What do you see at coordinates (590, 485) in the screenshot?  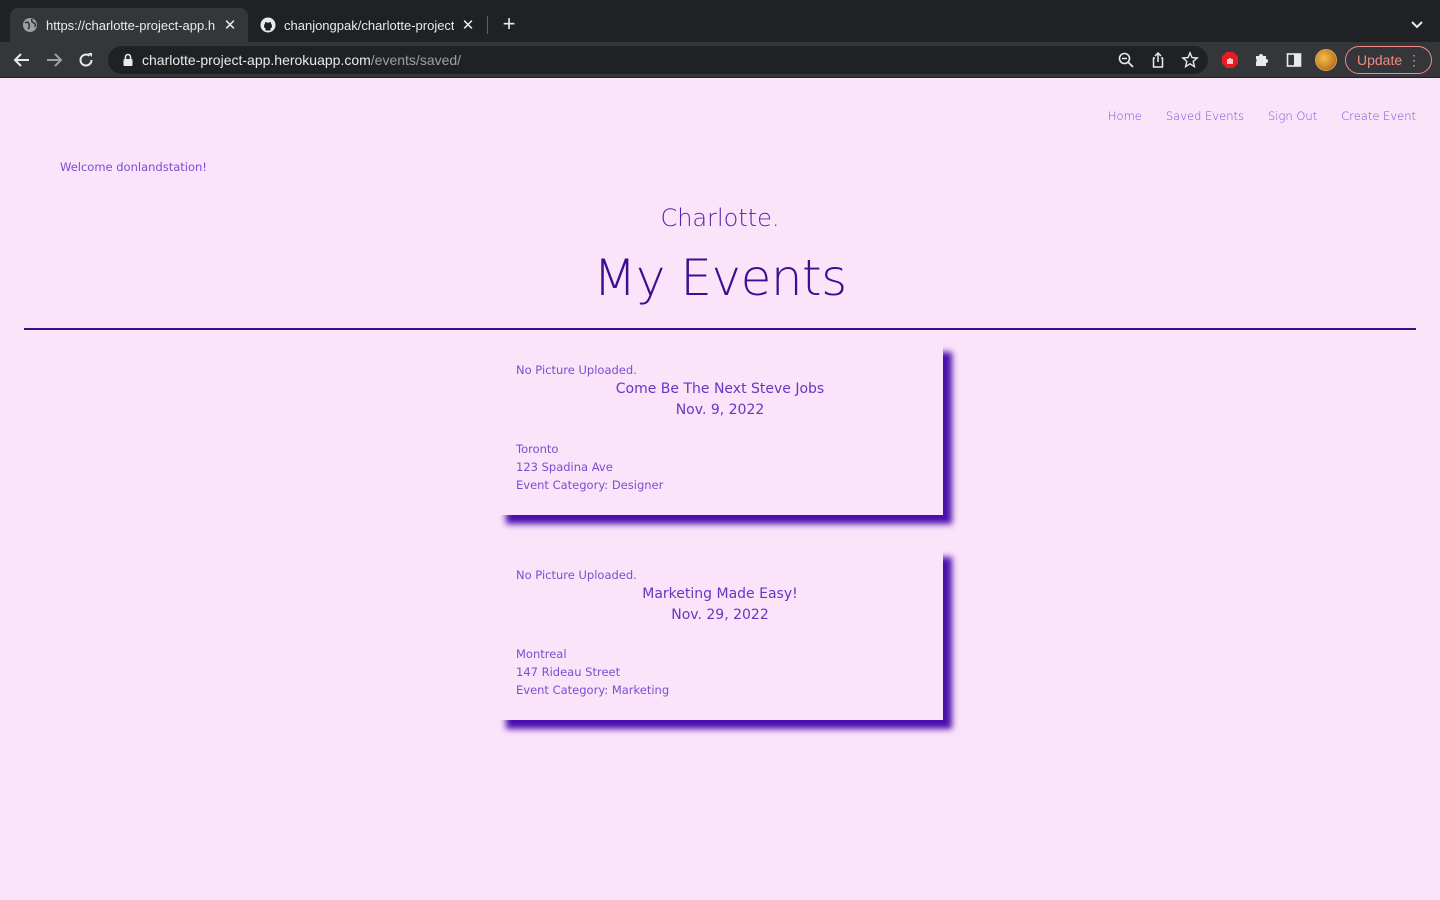 I see `event-category: Event Category: Designer` at bounding box center [590, 485].